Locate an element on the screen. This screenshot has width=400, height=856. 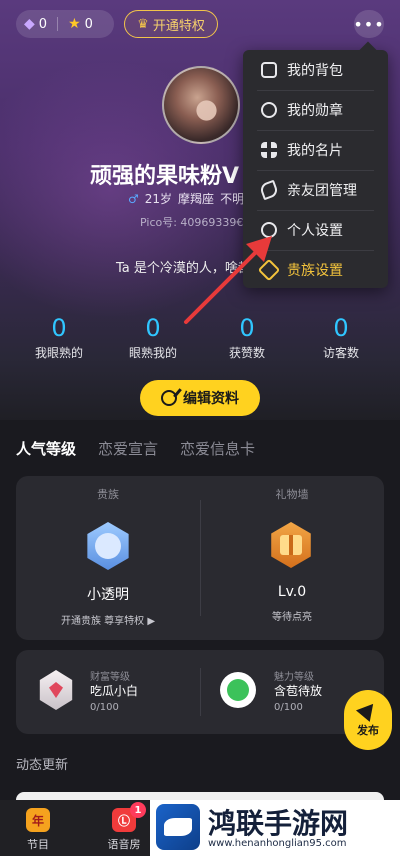
currency-pill: ◆ 0 ★ 0 is located at coordinates (65, 24).